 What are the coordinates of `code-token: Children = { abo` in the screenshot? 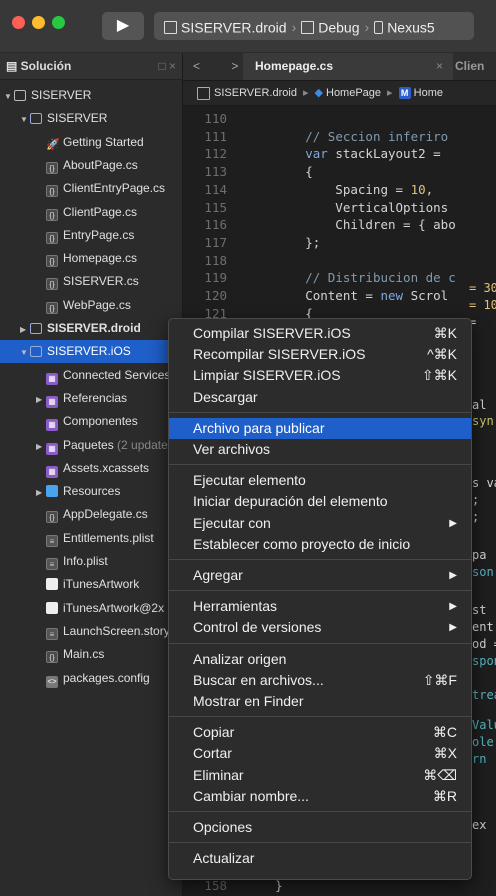 It's located at (350, 225).